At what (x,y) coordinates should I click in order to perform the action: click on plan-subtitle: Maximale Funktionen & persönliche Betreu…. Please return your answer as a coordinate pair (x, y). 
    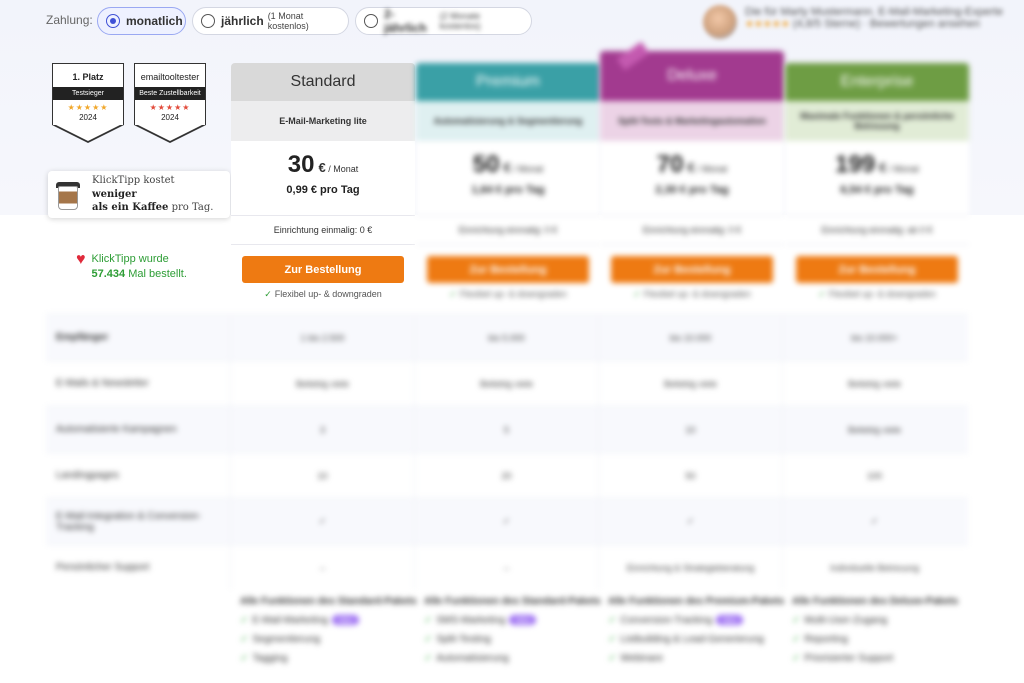
    Looking at the image, I should click on (877, 121).